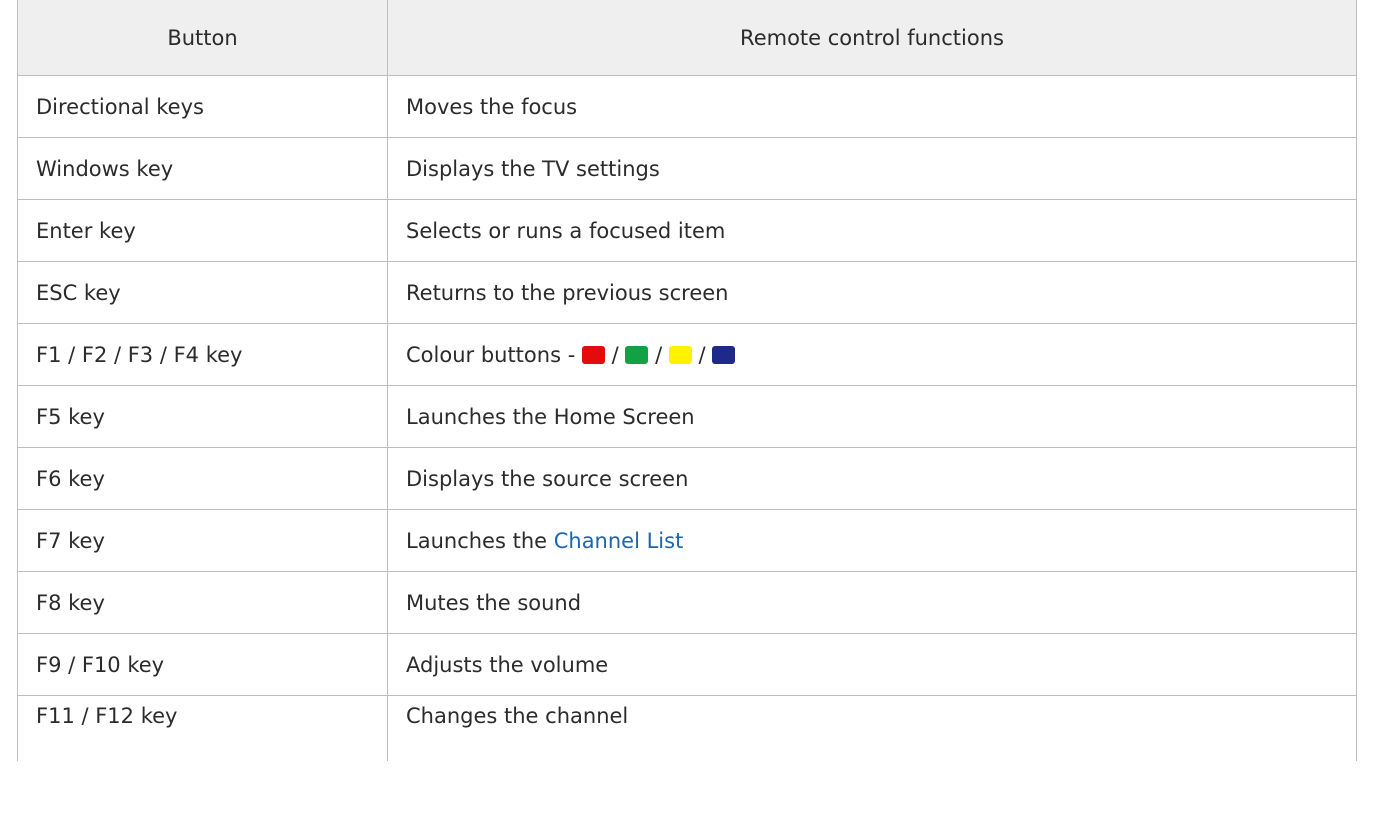 Image resolution: width=1374 pixels, height=829 pixels. I want to click on green-button-swatch, so click(637, 354).